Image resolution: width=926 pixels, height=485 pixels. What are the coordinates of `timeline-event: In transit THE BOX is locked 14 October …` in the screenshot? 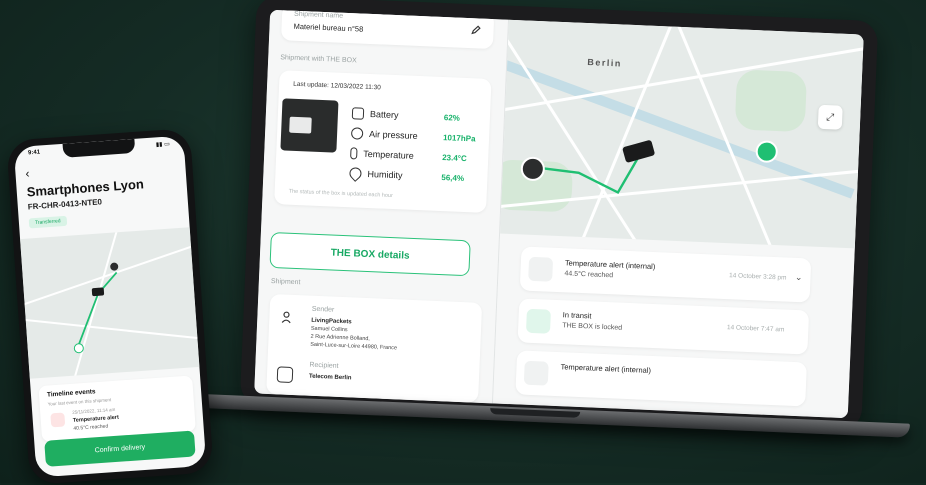 It's located at (663, 326).